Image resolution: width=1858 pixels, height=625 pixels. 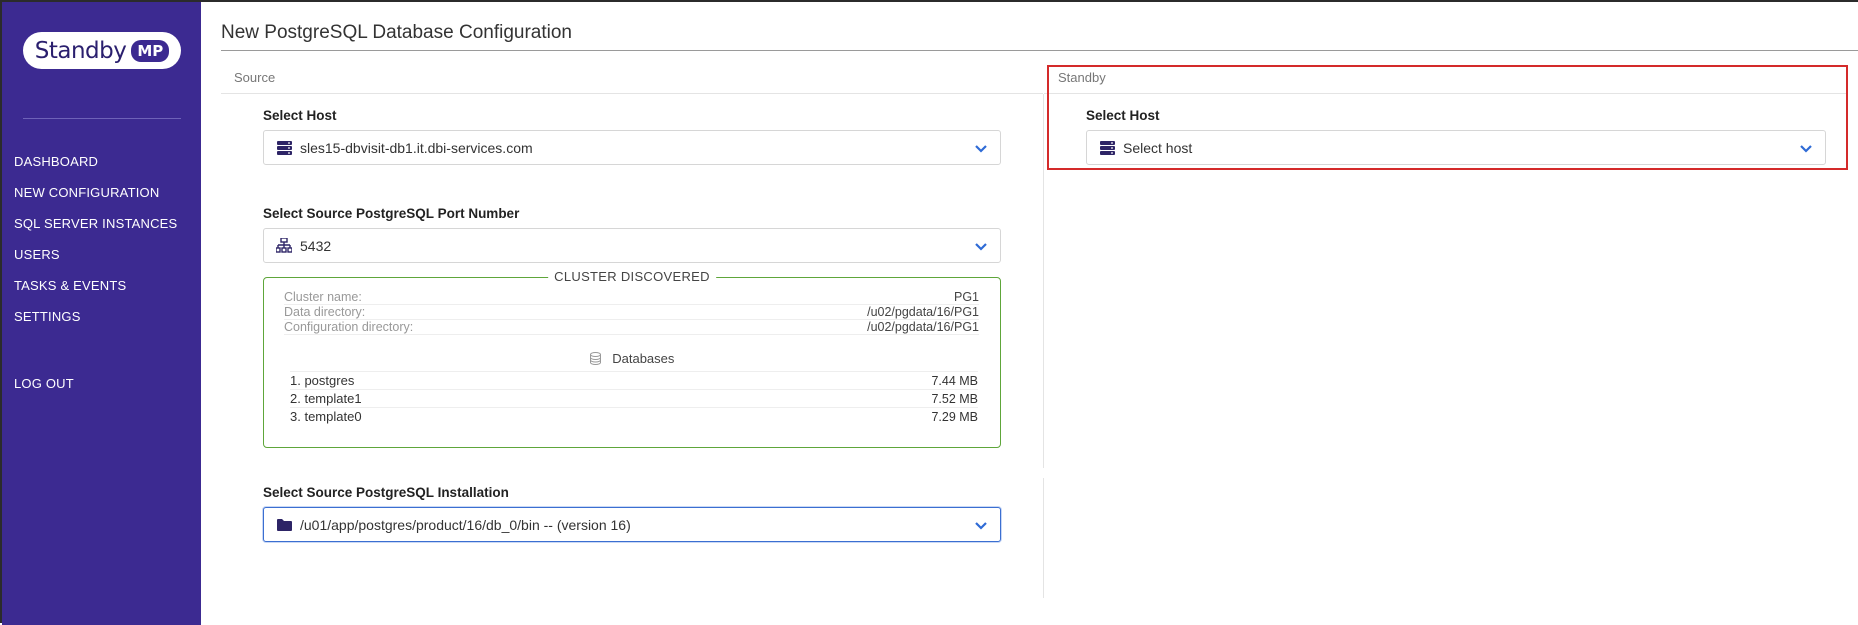 I want to click on sidebar-item-users: USERS, so click(x=95, y=262).